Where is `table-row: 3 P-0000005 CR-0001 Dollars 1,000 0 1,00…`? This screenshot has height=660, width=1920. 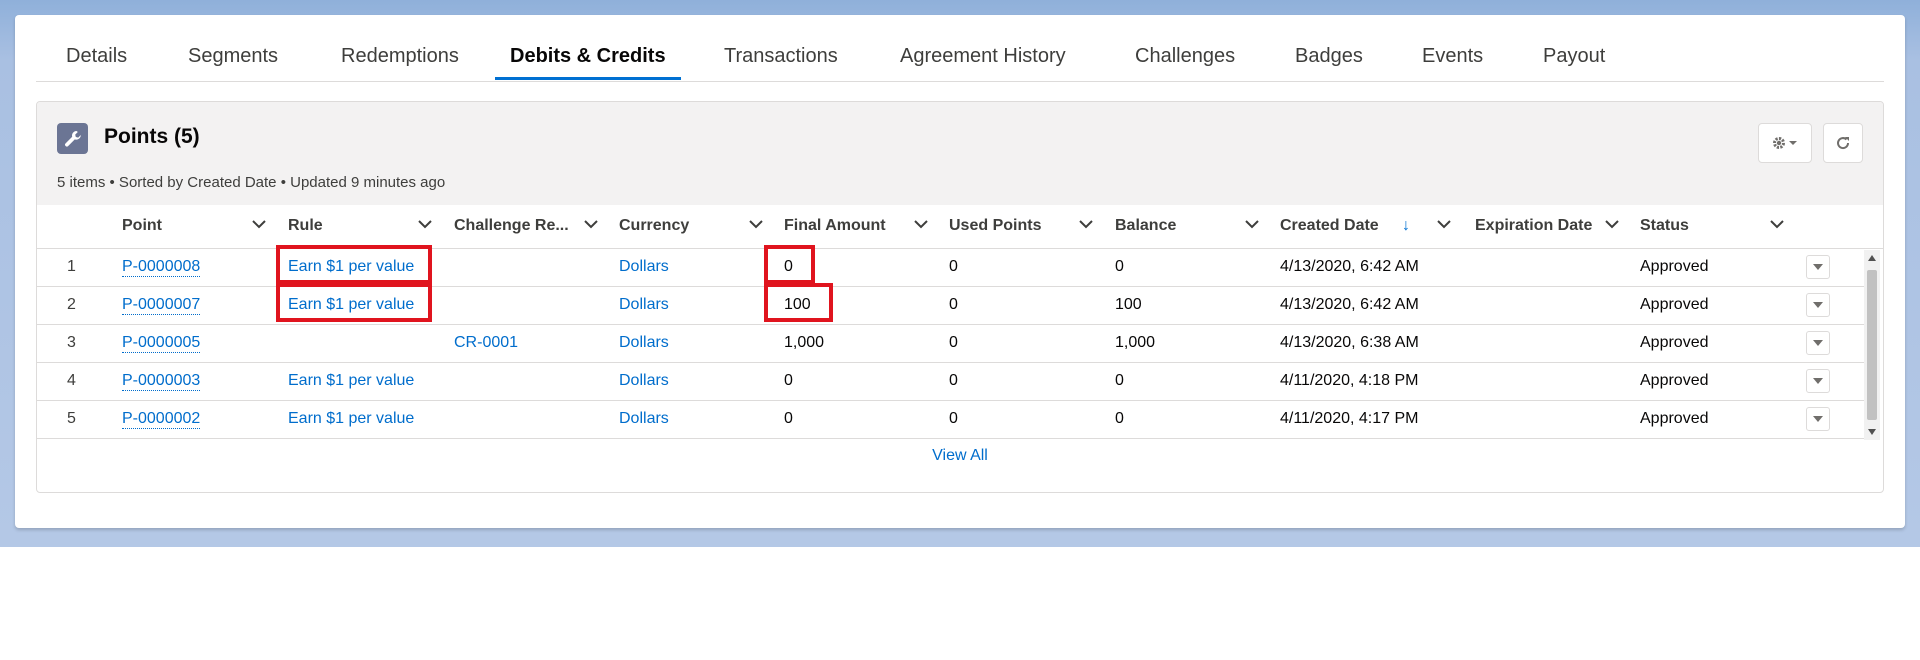 table-row: 3 P-0000005 CR-0001 Dollars 1,000 0 1,00… is located at coordinates (955, 344).